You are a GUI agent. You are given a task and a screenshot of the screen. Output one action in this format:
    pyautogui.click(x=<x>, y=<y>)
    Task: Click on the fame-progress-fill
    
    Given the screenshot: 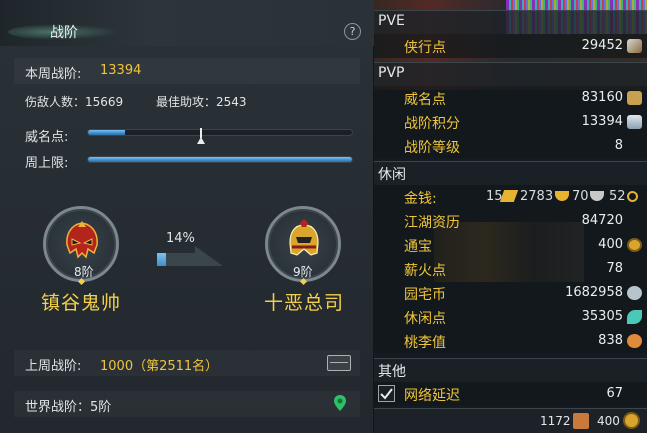 What is the action you would take?
    pyautogui.click(x=106, y=132)
    